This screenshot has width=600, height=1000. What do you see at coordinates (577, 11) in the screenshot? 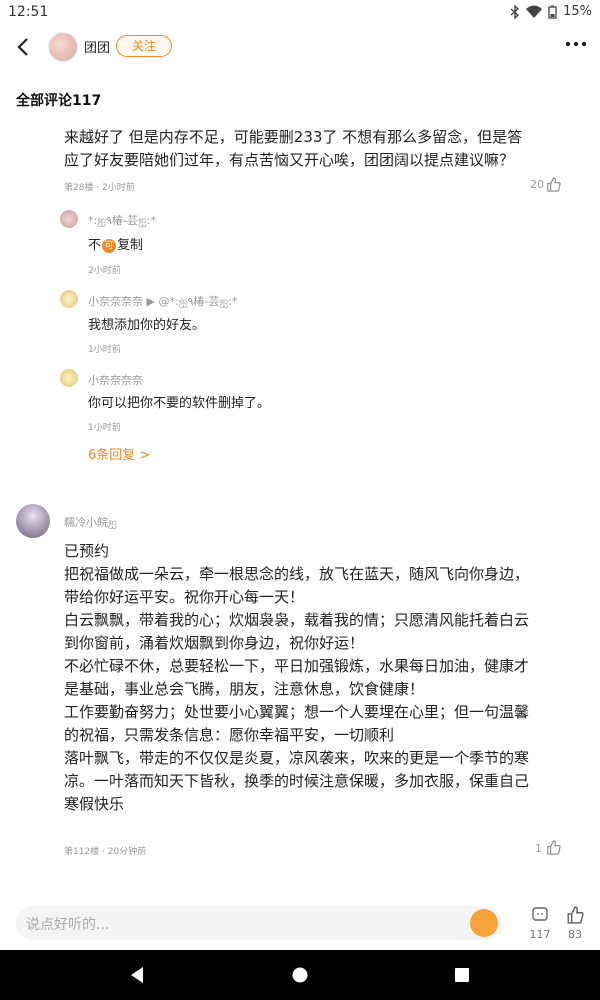
I see `battery-level: 15%` at bounding box center [577, 11].